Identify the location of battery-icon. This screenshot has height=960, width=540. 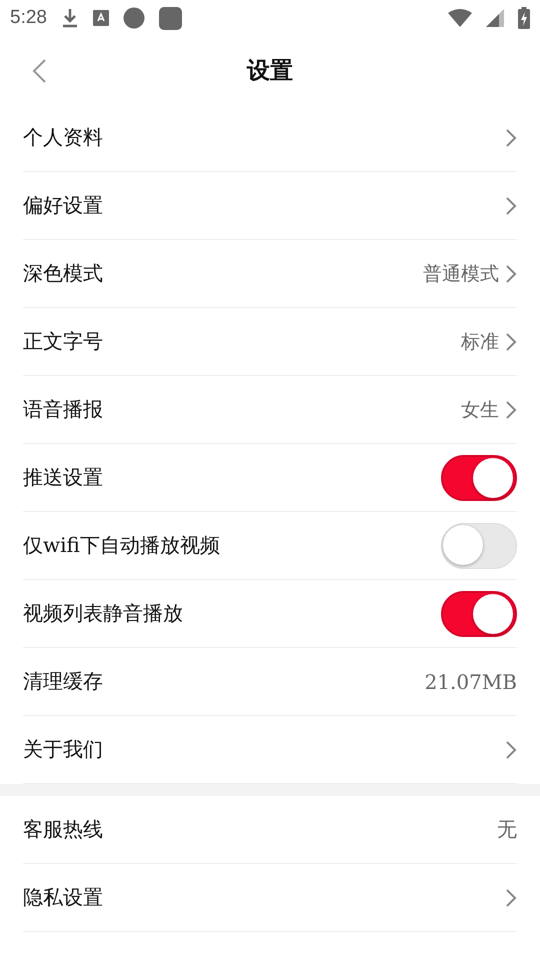
(524, 18).